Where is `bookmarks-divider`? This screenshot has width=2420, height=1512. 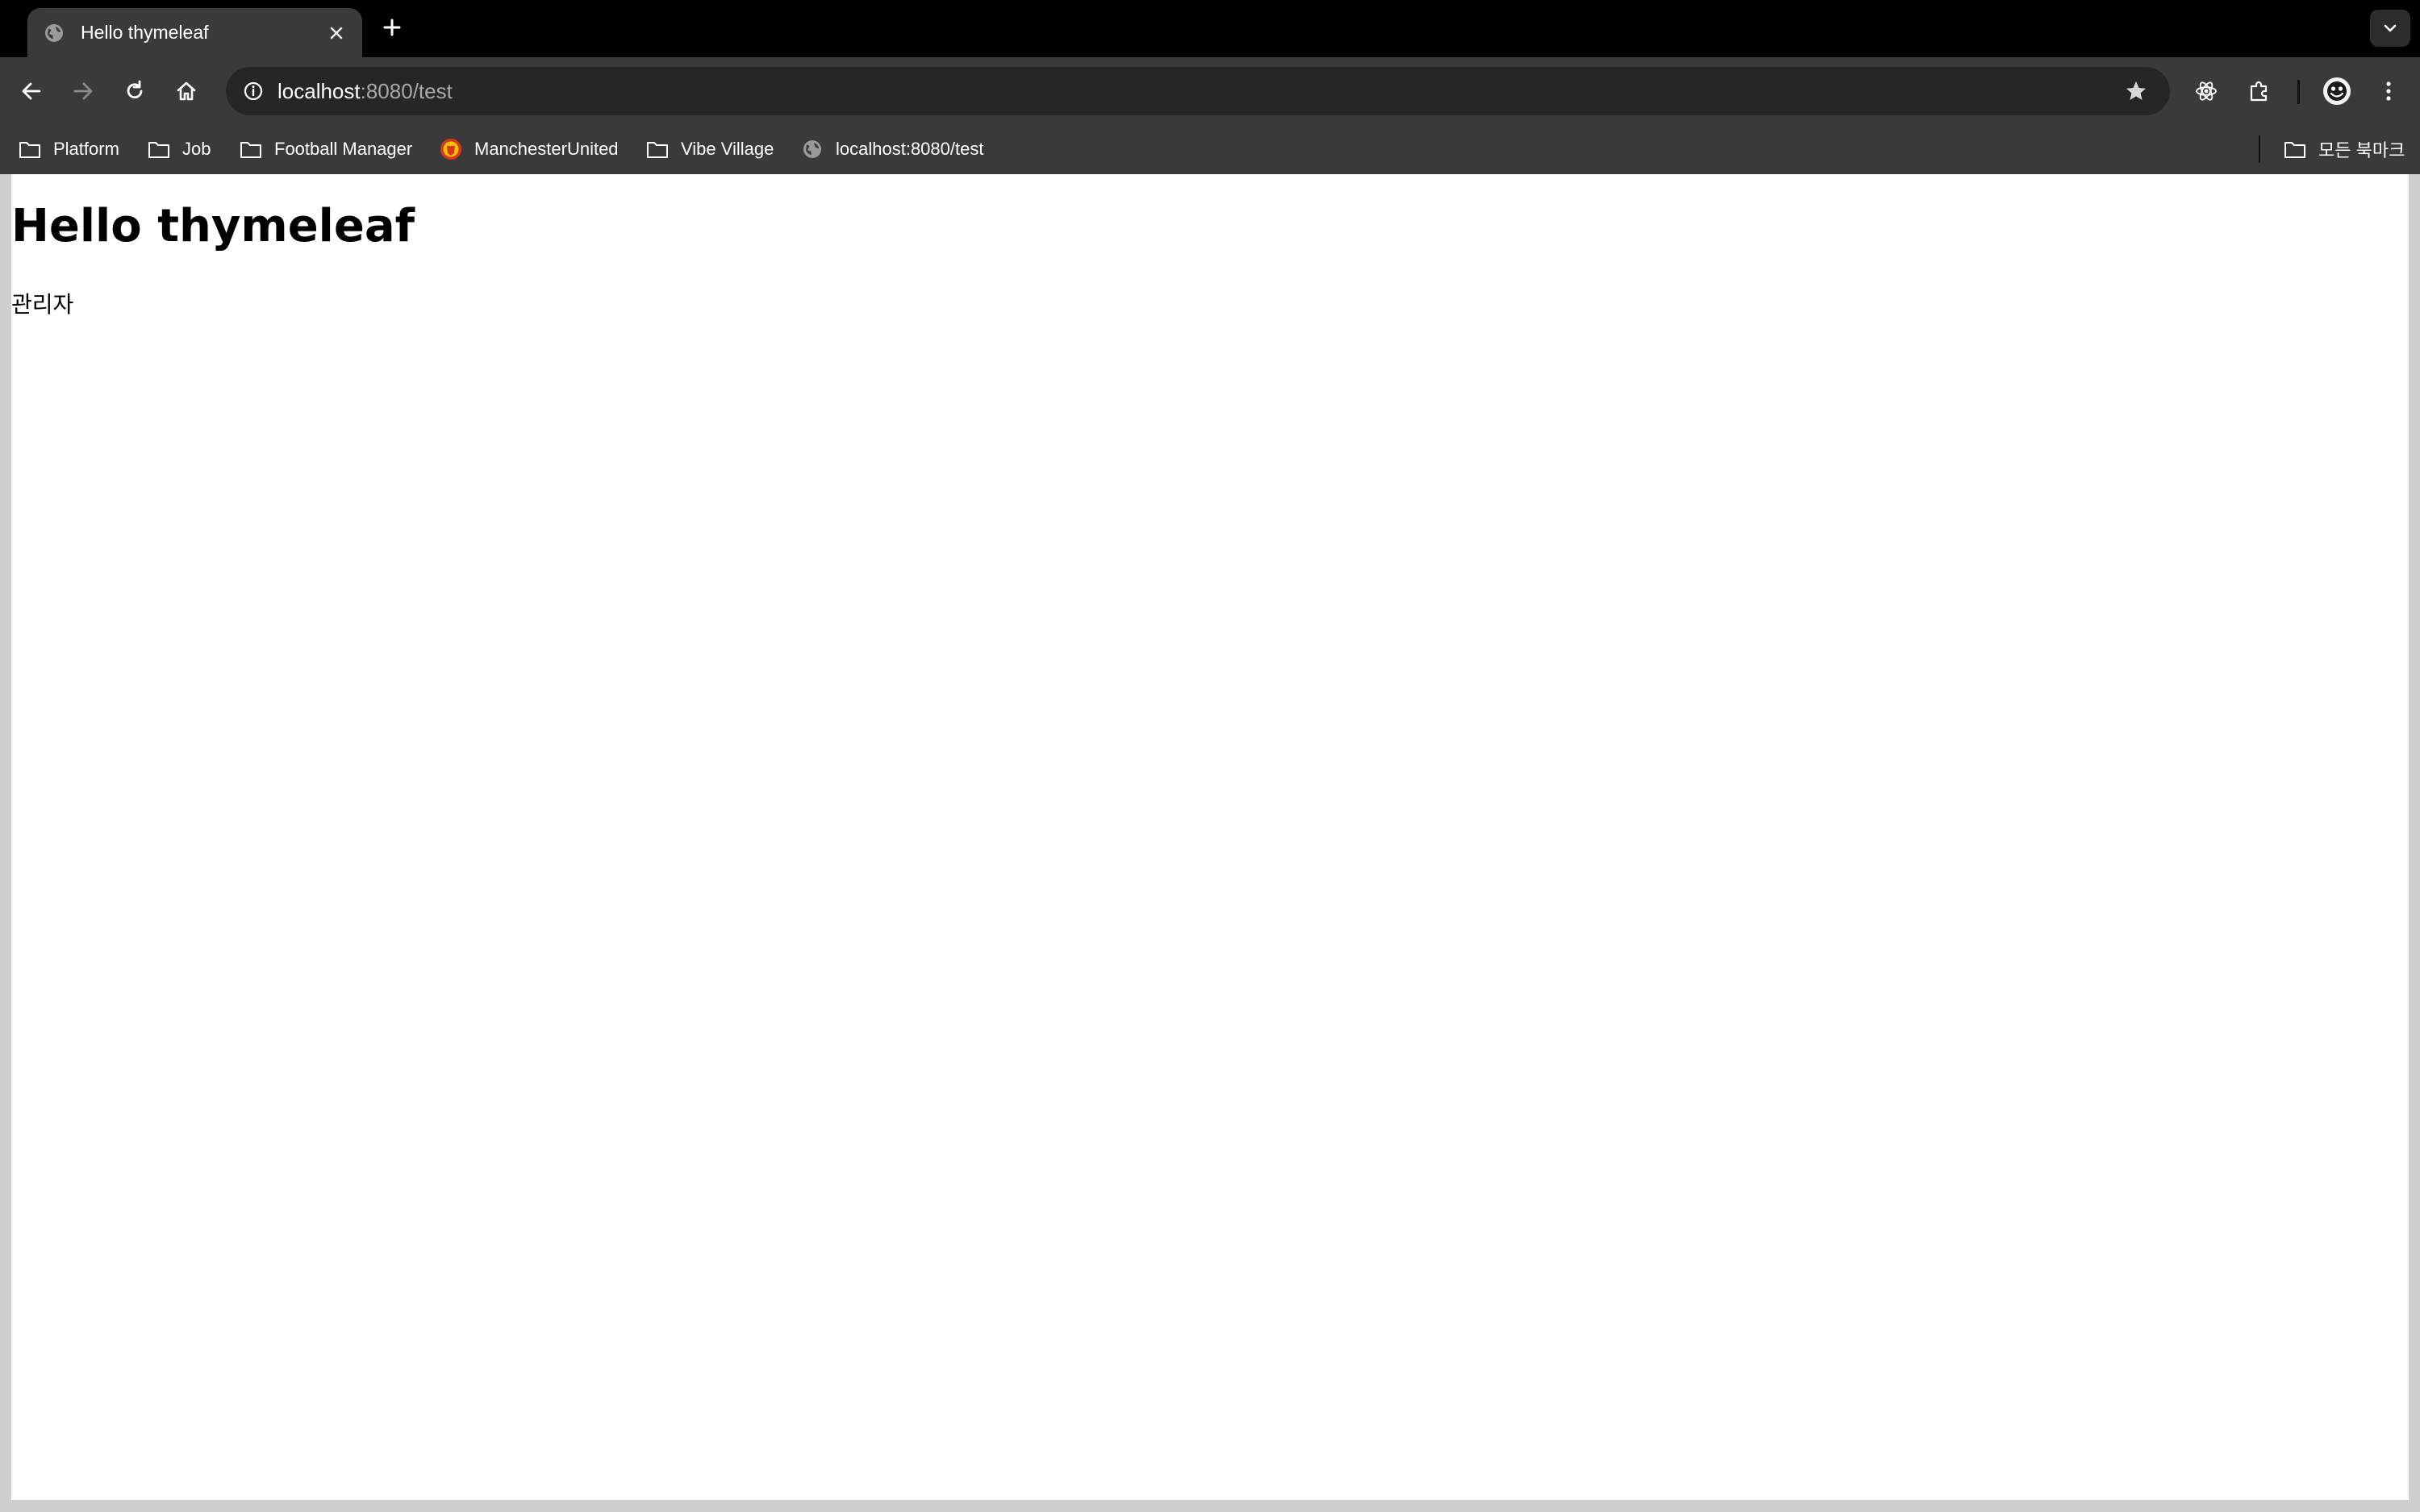 bookmarks-divider is located at coordinates (2259, 149).